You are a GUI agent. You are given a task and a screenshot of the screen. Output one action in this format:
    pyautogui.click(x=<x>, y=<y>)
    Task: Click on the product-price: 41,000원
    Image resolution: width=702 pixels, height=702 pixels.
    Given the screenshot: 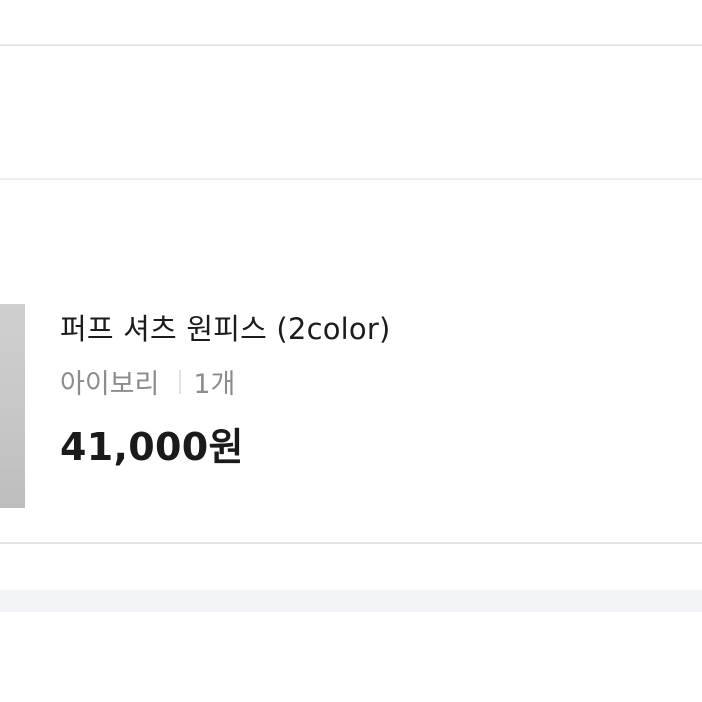 What is the action you would take?
    pyautogui.click(x=152, y=447)
    